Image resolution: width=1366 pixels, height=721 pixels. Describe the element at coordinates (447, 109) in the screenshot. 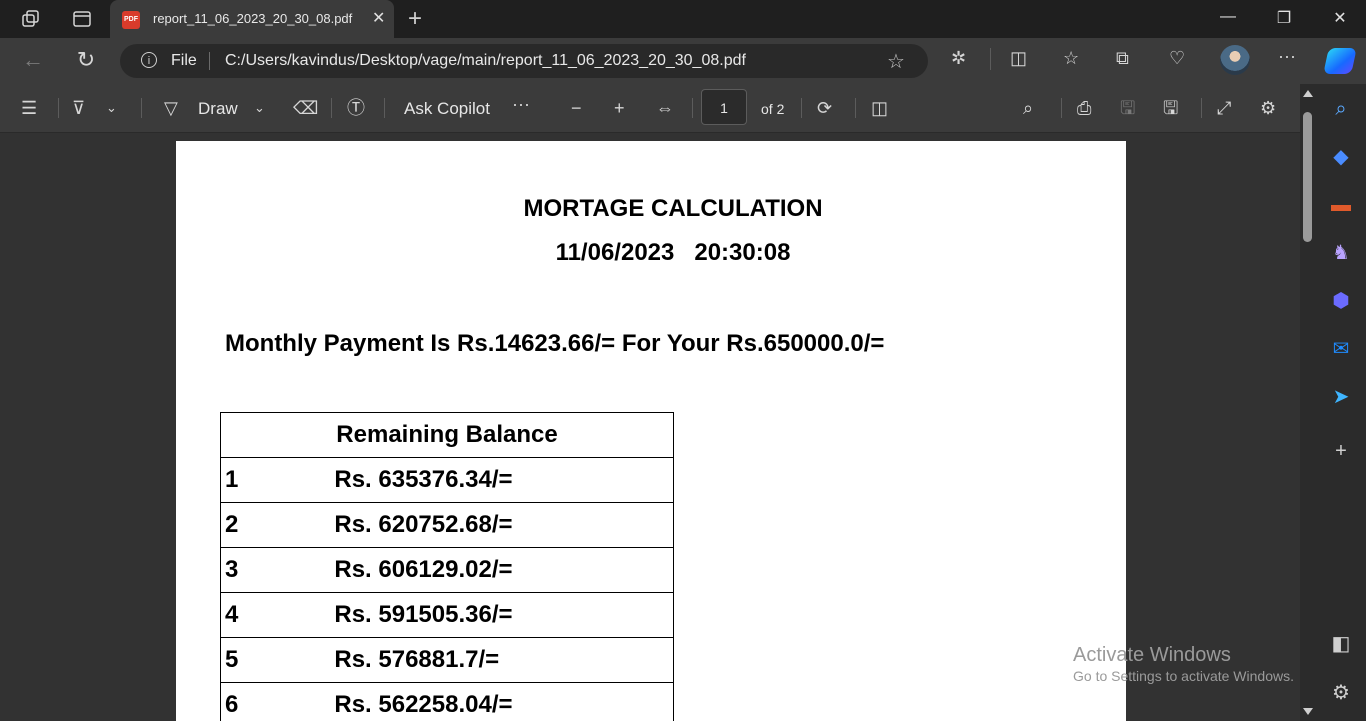

I see `ask-copilot-button: Ask Copilot` at that location.